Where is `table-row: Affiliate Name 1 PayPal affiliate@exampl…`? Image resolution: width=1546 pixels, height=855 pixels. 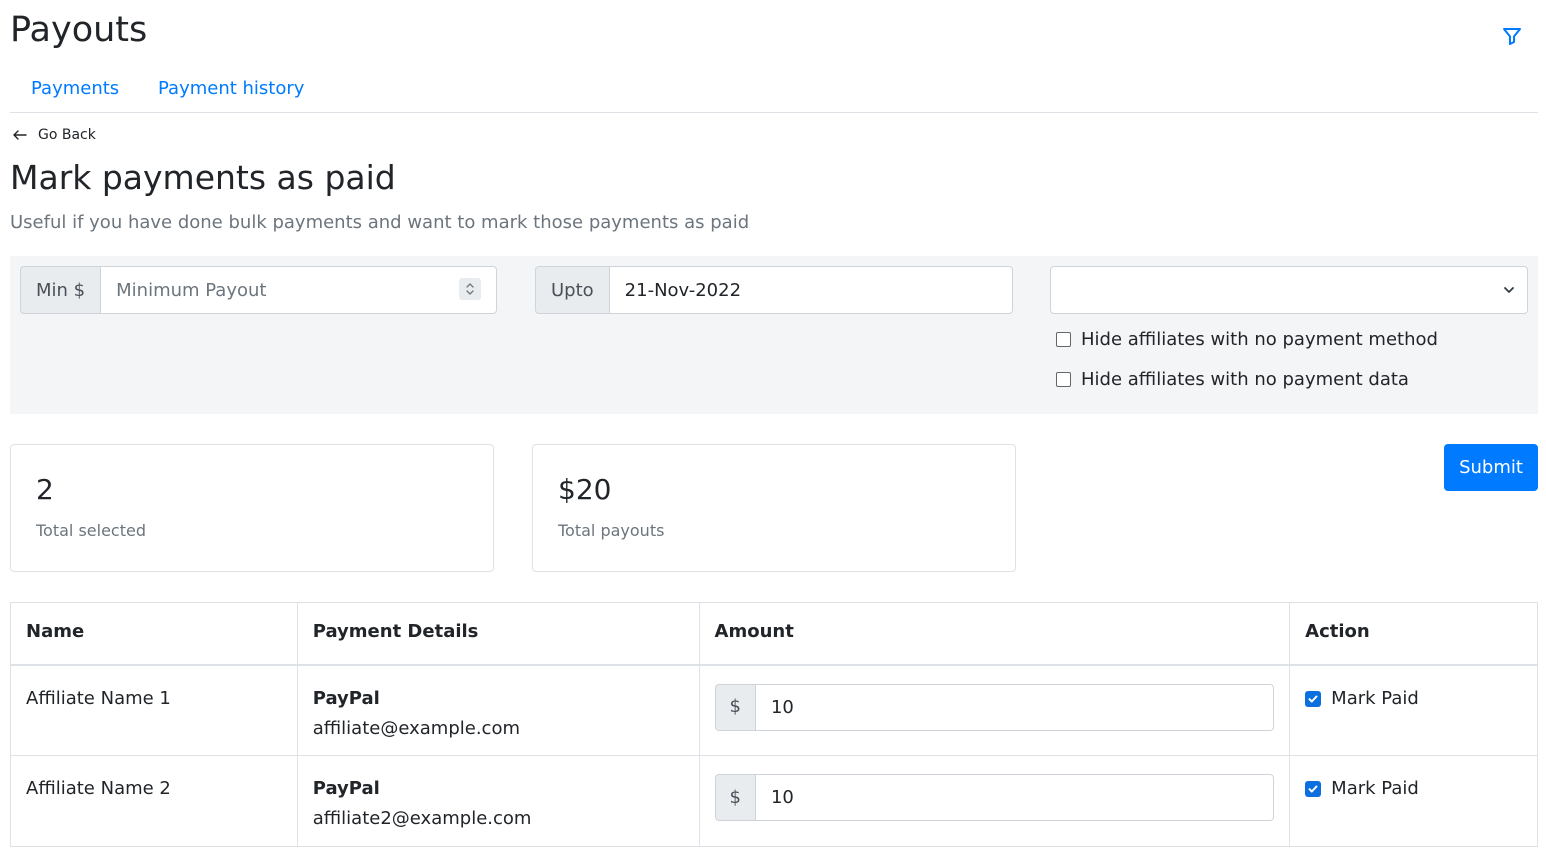 table-row: Affiliate Name 1 PayPal affiliate@exampl… is located at coordinates (774, 710).